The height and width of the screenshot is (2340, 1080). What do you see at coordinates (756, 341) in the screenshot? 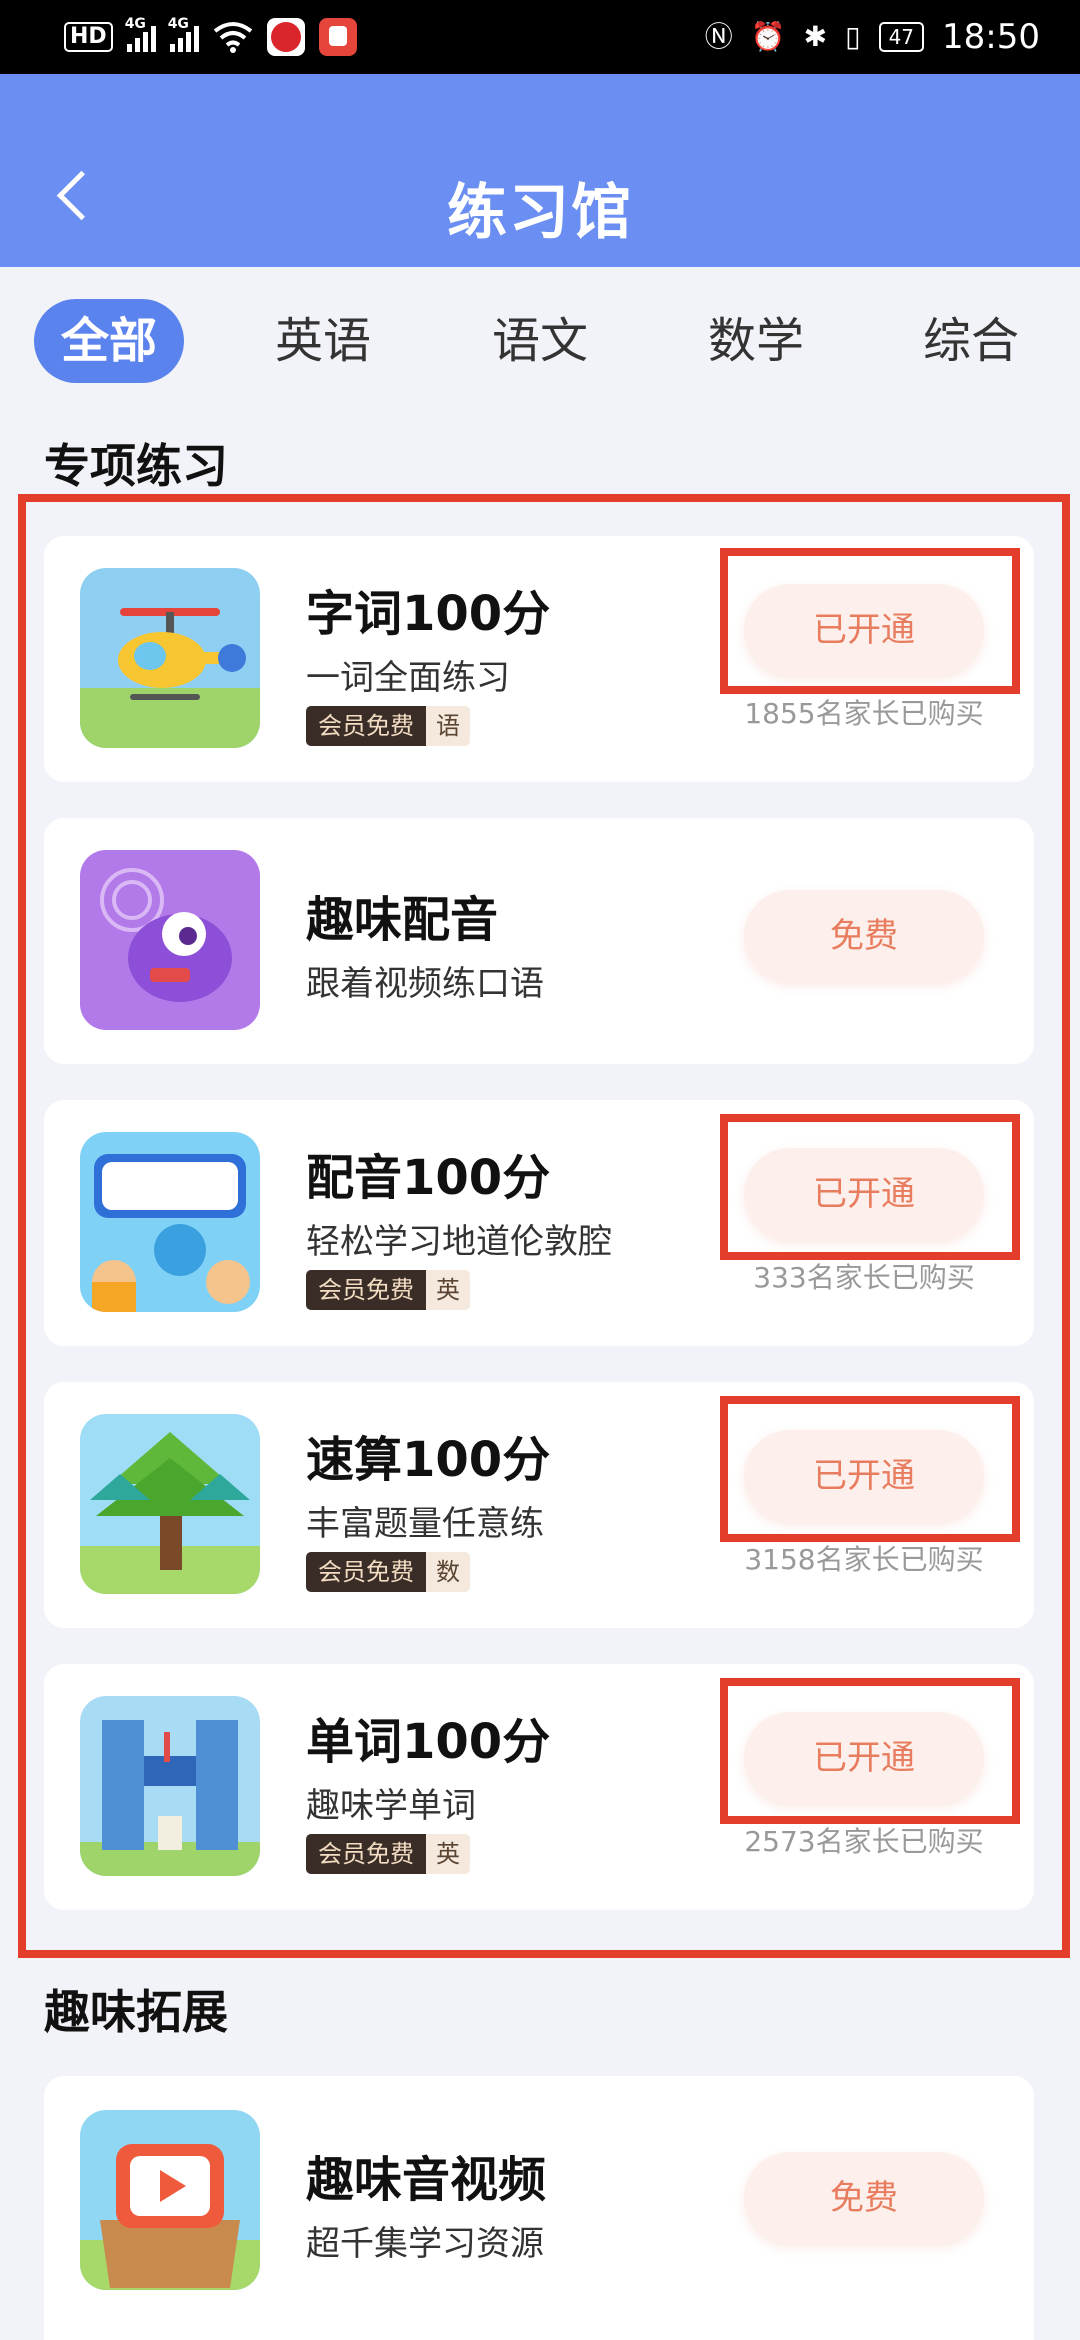
I see `tab-math: 数学` at bounding box center [756, 341].